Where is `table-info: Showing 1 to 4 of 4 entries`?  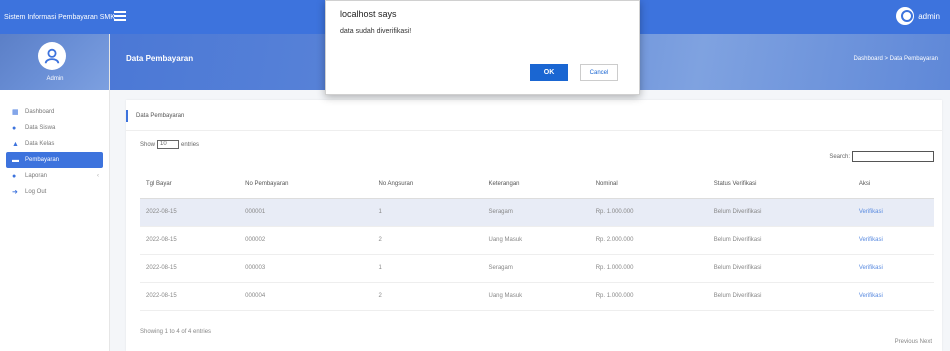
table-info: Showing 1 to 4 of 4 entries is located at coordinates (176, 332).